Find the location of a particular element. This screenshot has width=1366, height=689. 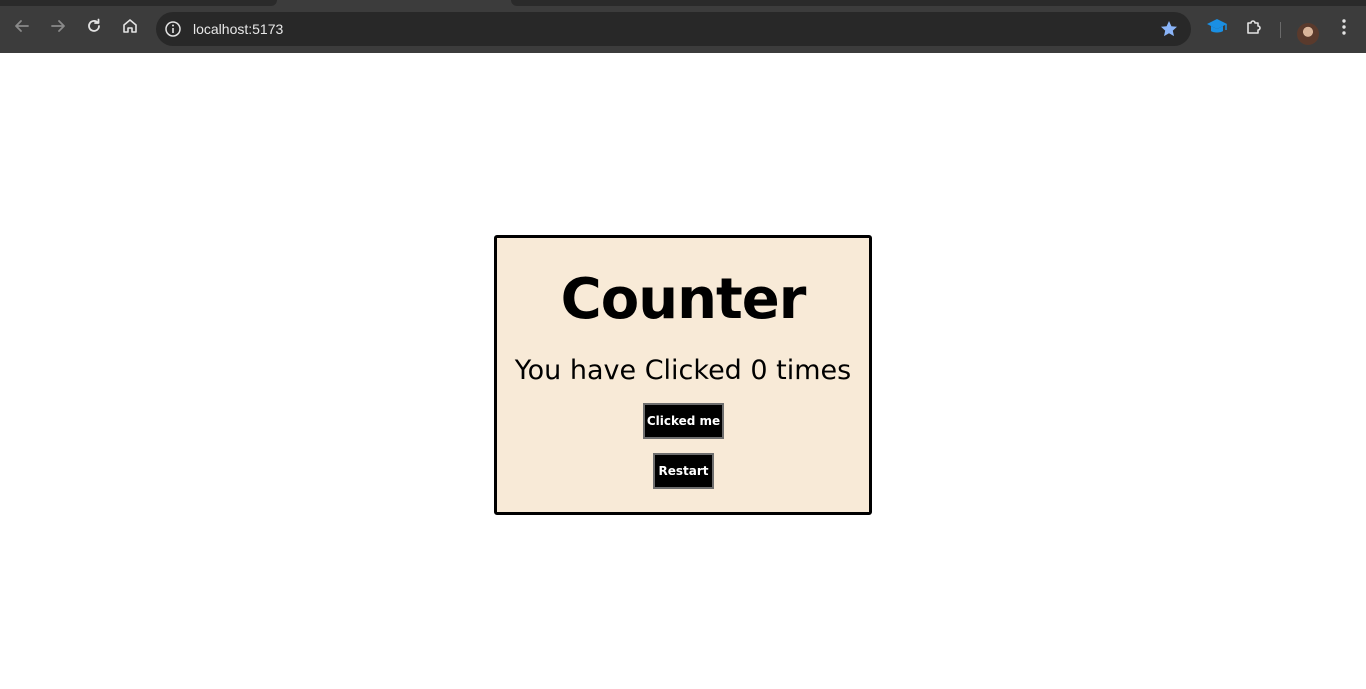

forward-button is located at coordinates (58, 26).